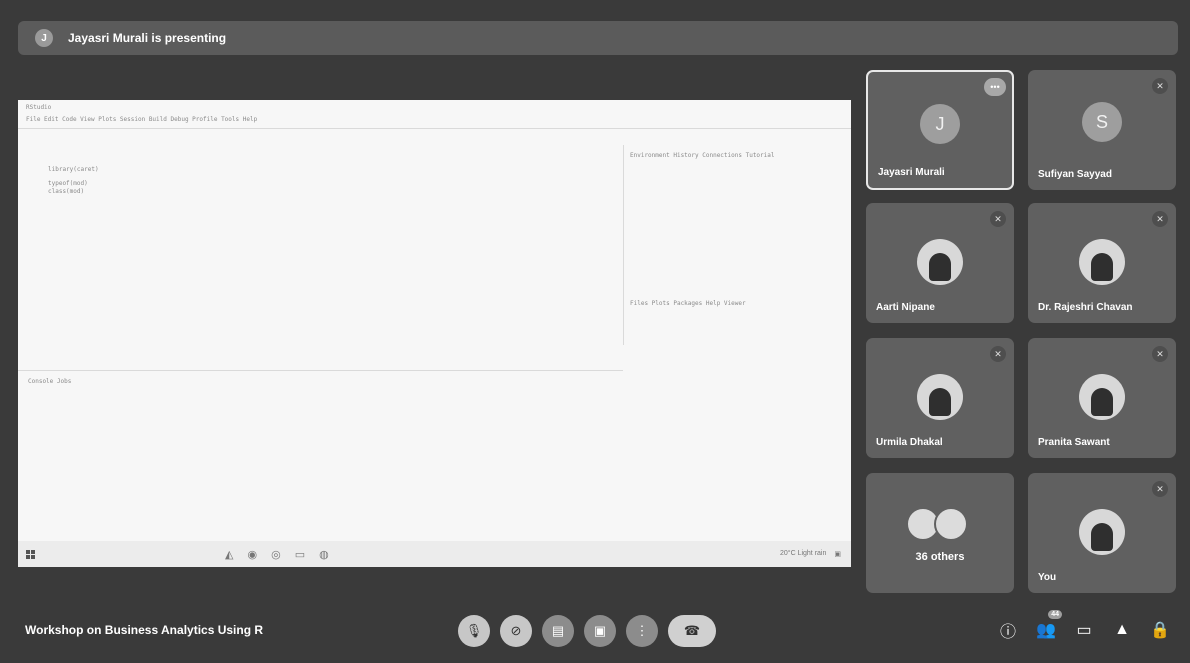 The width and height of the screenshot is (1190, 663). What do you see at coordinates (598, 38) in the screenshot?
I see `presenting-banner: J Jayasri Murali is presenting` at bounding box center [598, 38].